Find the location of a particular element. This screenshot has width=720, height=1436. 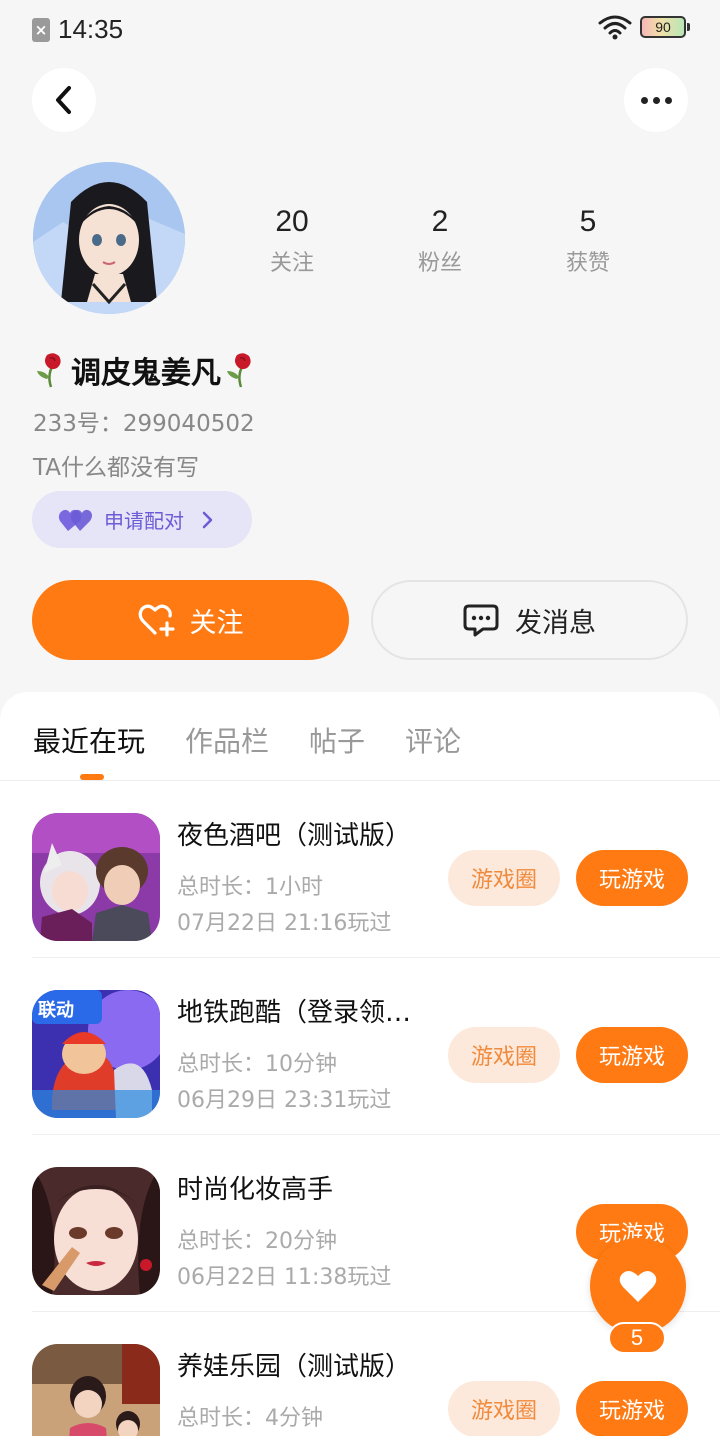

status-left: 14:35 is located at coordinates (77, 29).